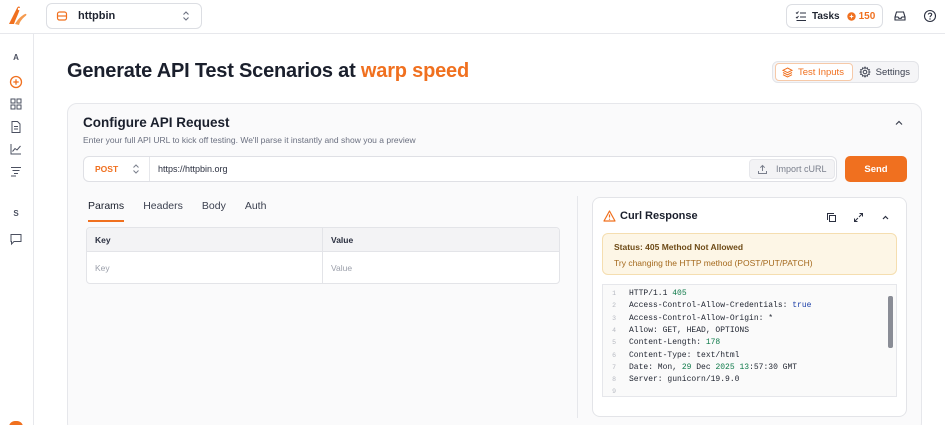  What do you see at coordinates (16, 239) in the screenshot?
I see `chat-icon` at bounding box center [16, 239].